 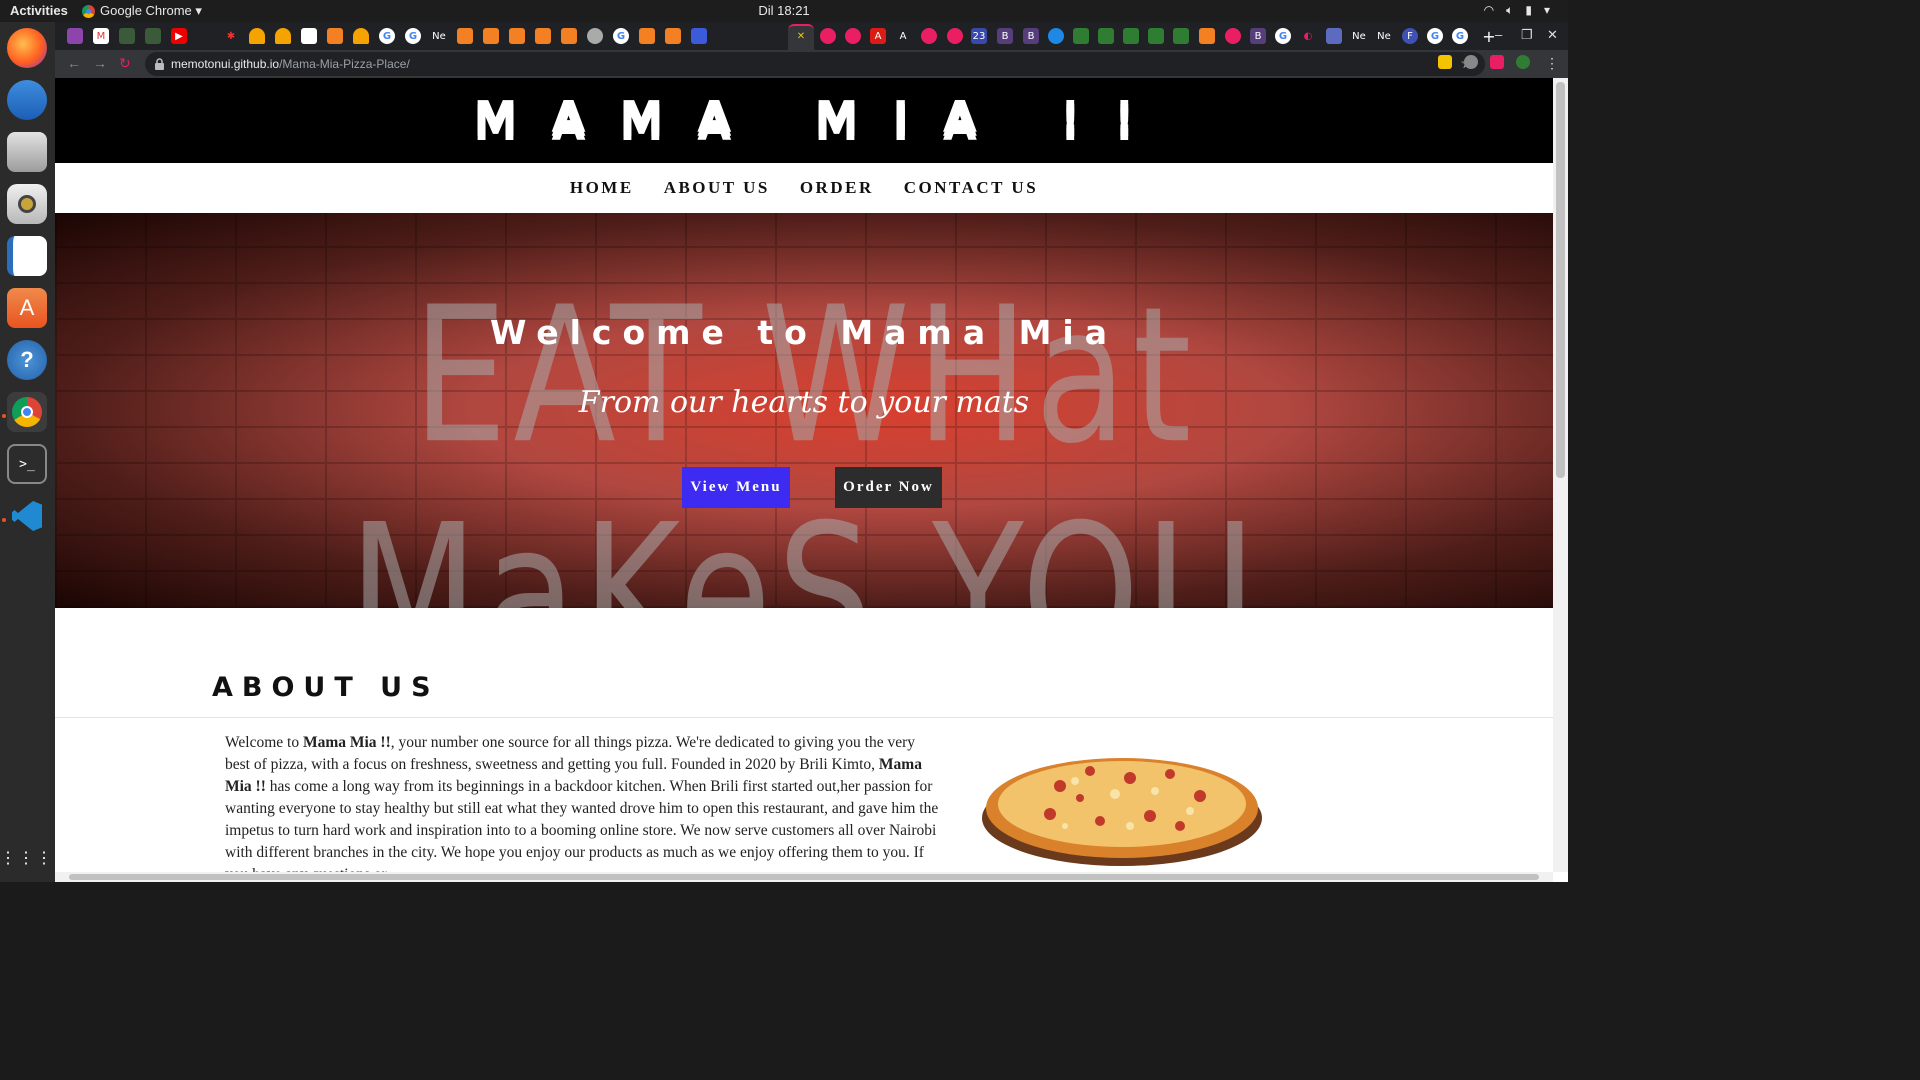 I want to click on pizza-image, so click(x=1122, y=798).